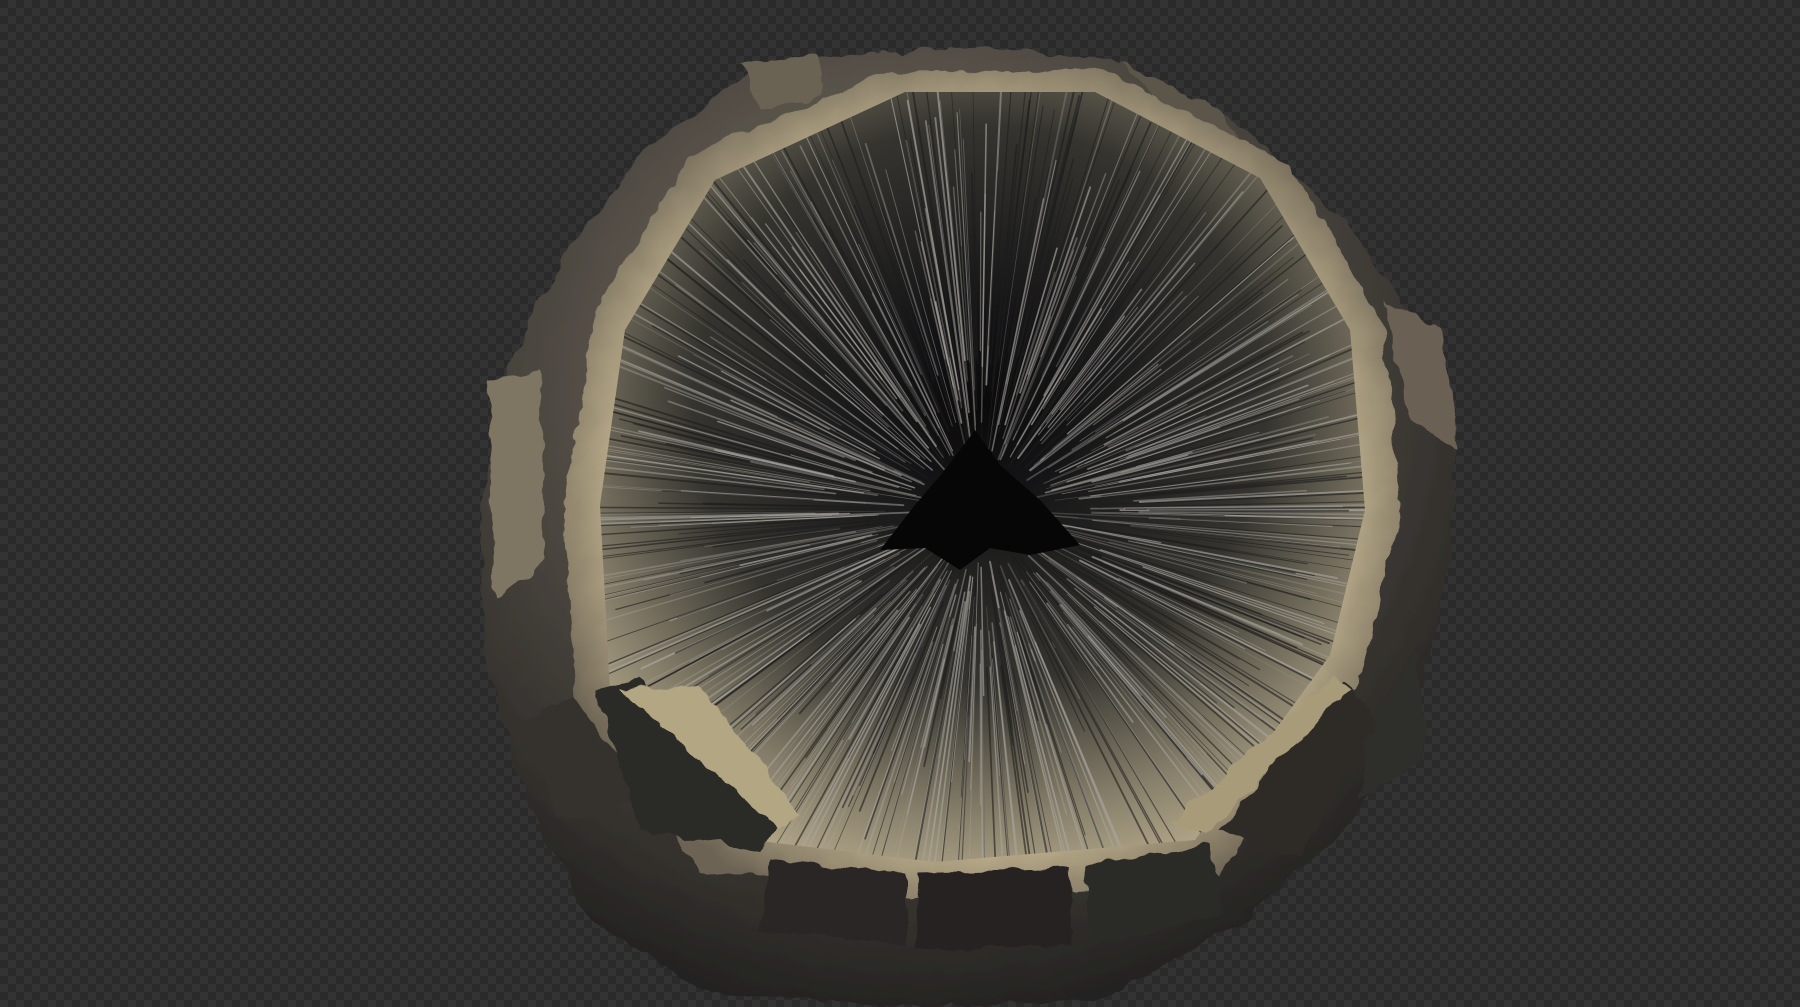 The width and height of the screenshot is (1800, 1007). I want to click on facet-bottom-center, so click(995, 909).